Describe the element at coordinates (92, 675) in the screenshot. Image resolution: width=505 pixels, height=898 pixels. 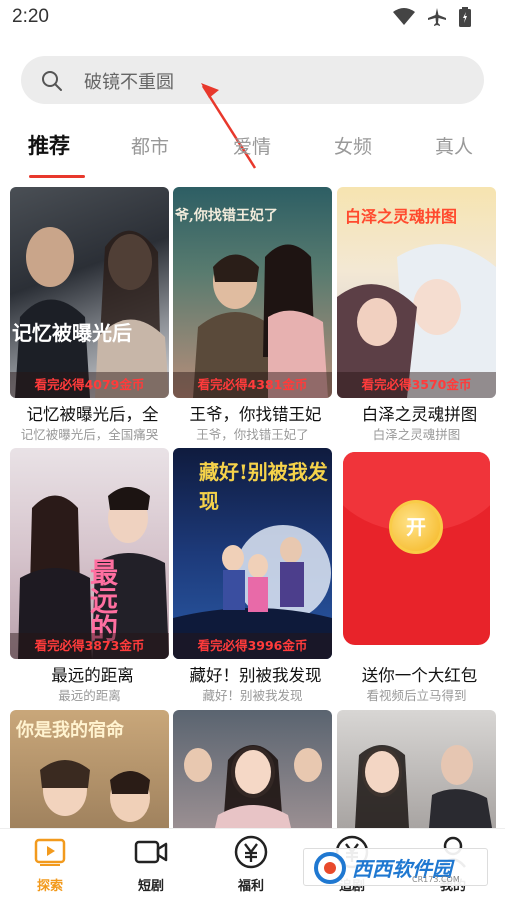
I see `drama-title: 最远的距离` at that location.